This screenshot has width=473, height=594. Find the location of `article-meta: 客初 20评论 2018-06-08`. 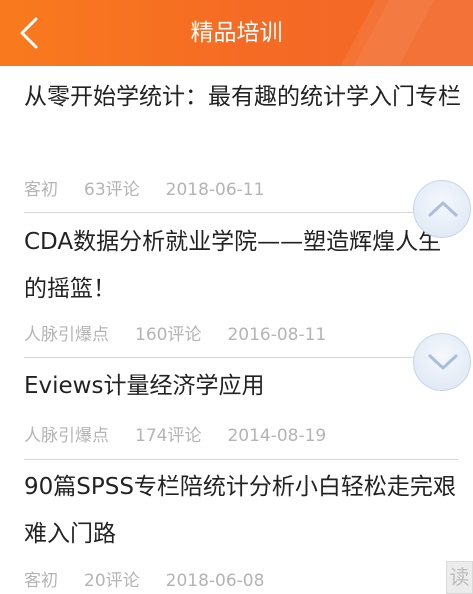

article-meta: 客初 20评论 2018-06-08 is located at coordinates (157, 578).